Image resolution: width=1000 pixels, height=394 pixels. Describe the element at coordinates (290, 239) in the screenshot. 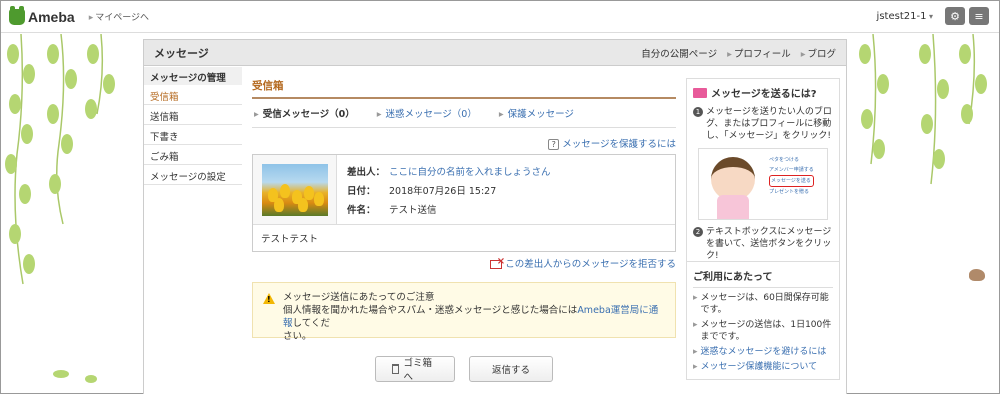

I see `message-body: テストテスト` at that location.